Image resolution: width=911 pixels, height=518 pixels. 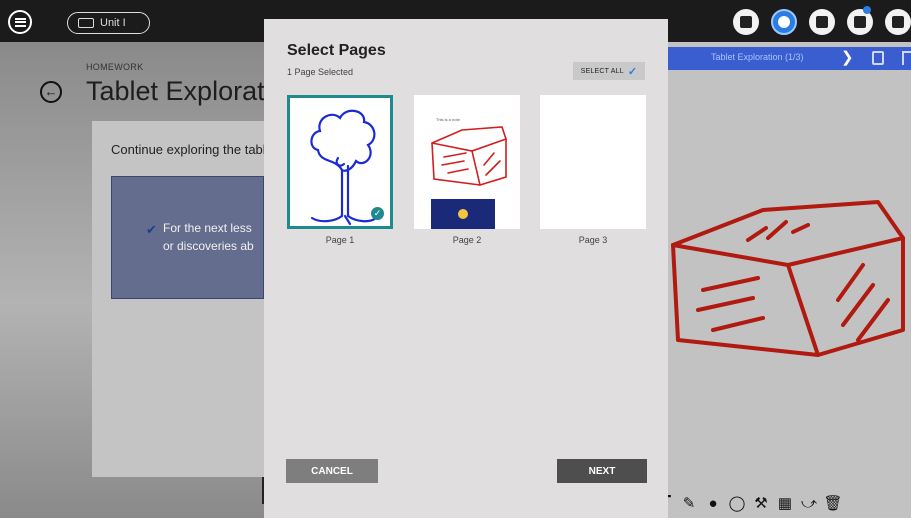 I want to click on tool-icon: ⚒, so click(x=761, y=503).